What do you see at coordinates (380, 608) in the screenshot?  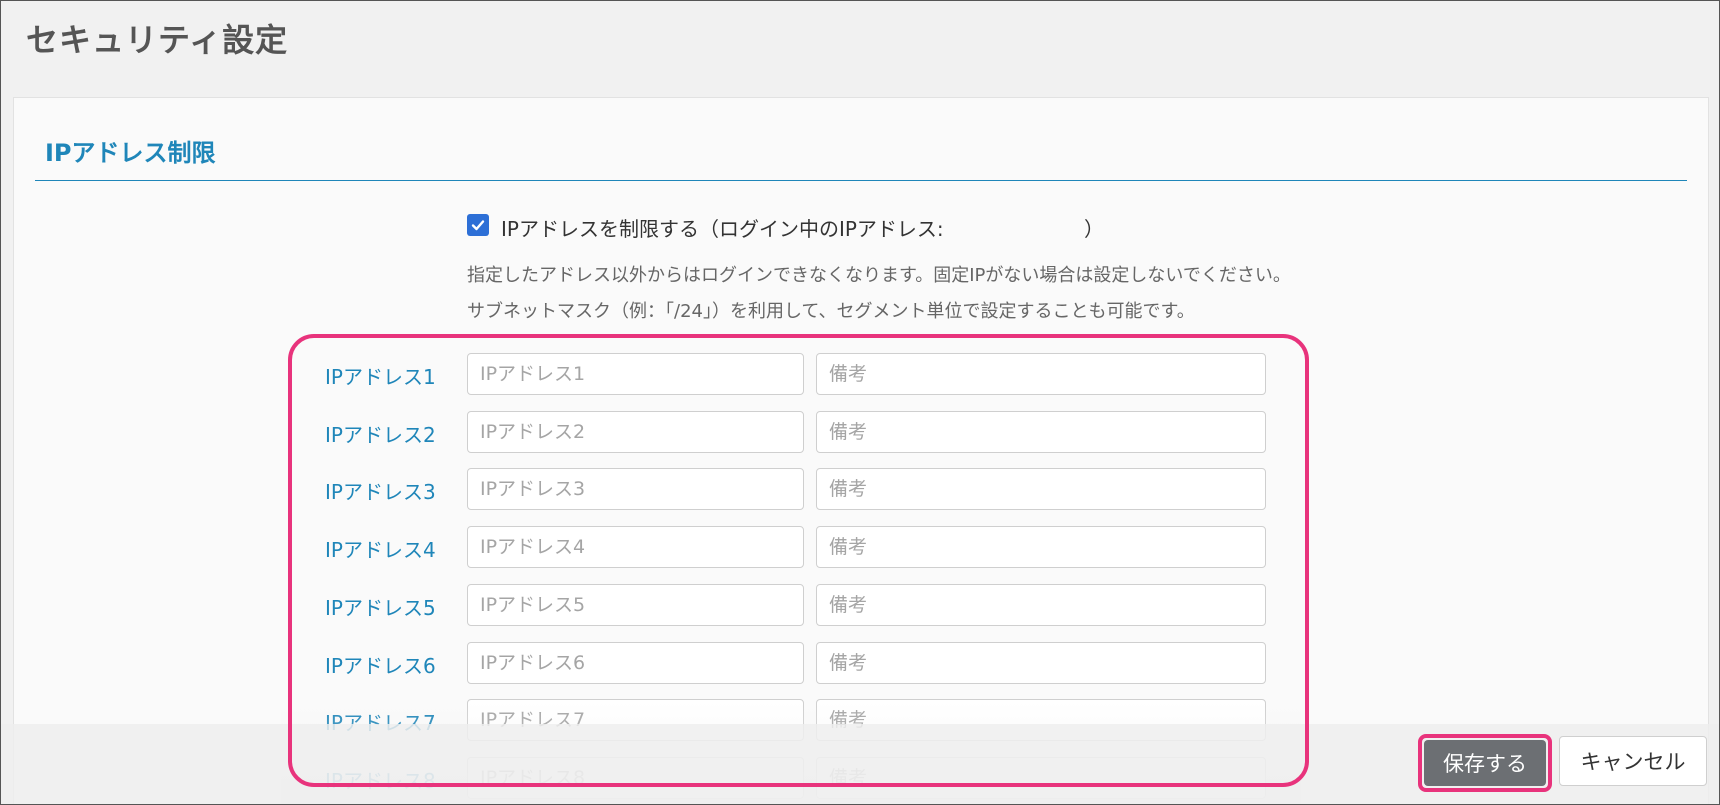 I see `ip-address-label: IPアドレス5` at bounding box center [380, 608].